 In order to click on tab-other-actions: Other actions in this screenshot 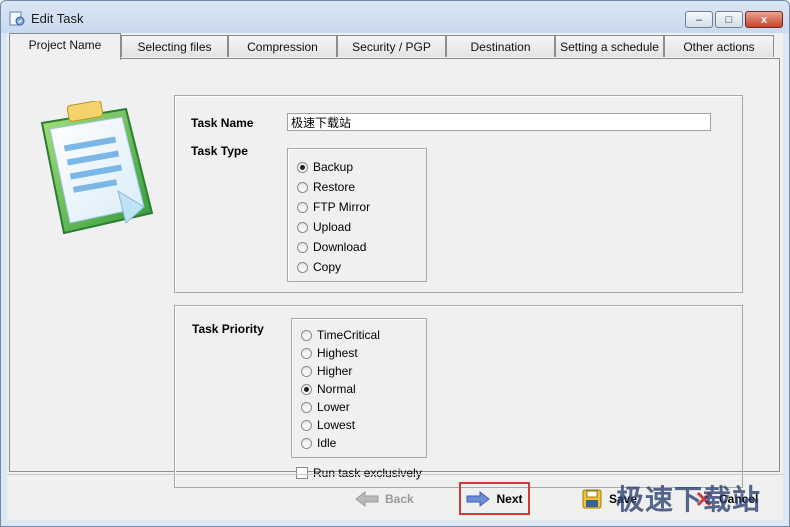, I will do `click(719, 46)`.